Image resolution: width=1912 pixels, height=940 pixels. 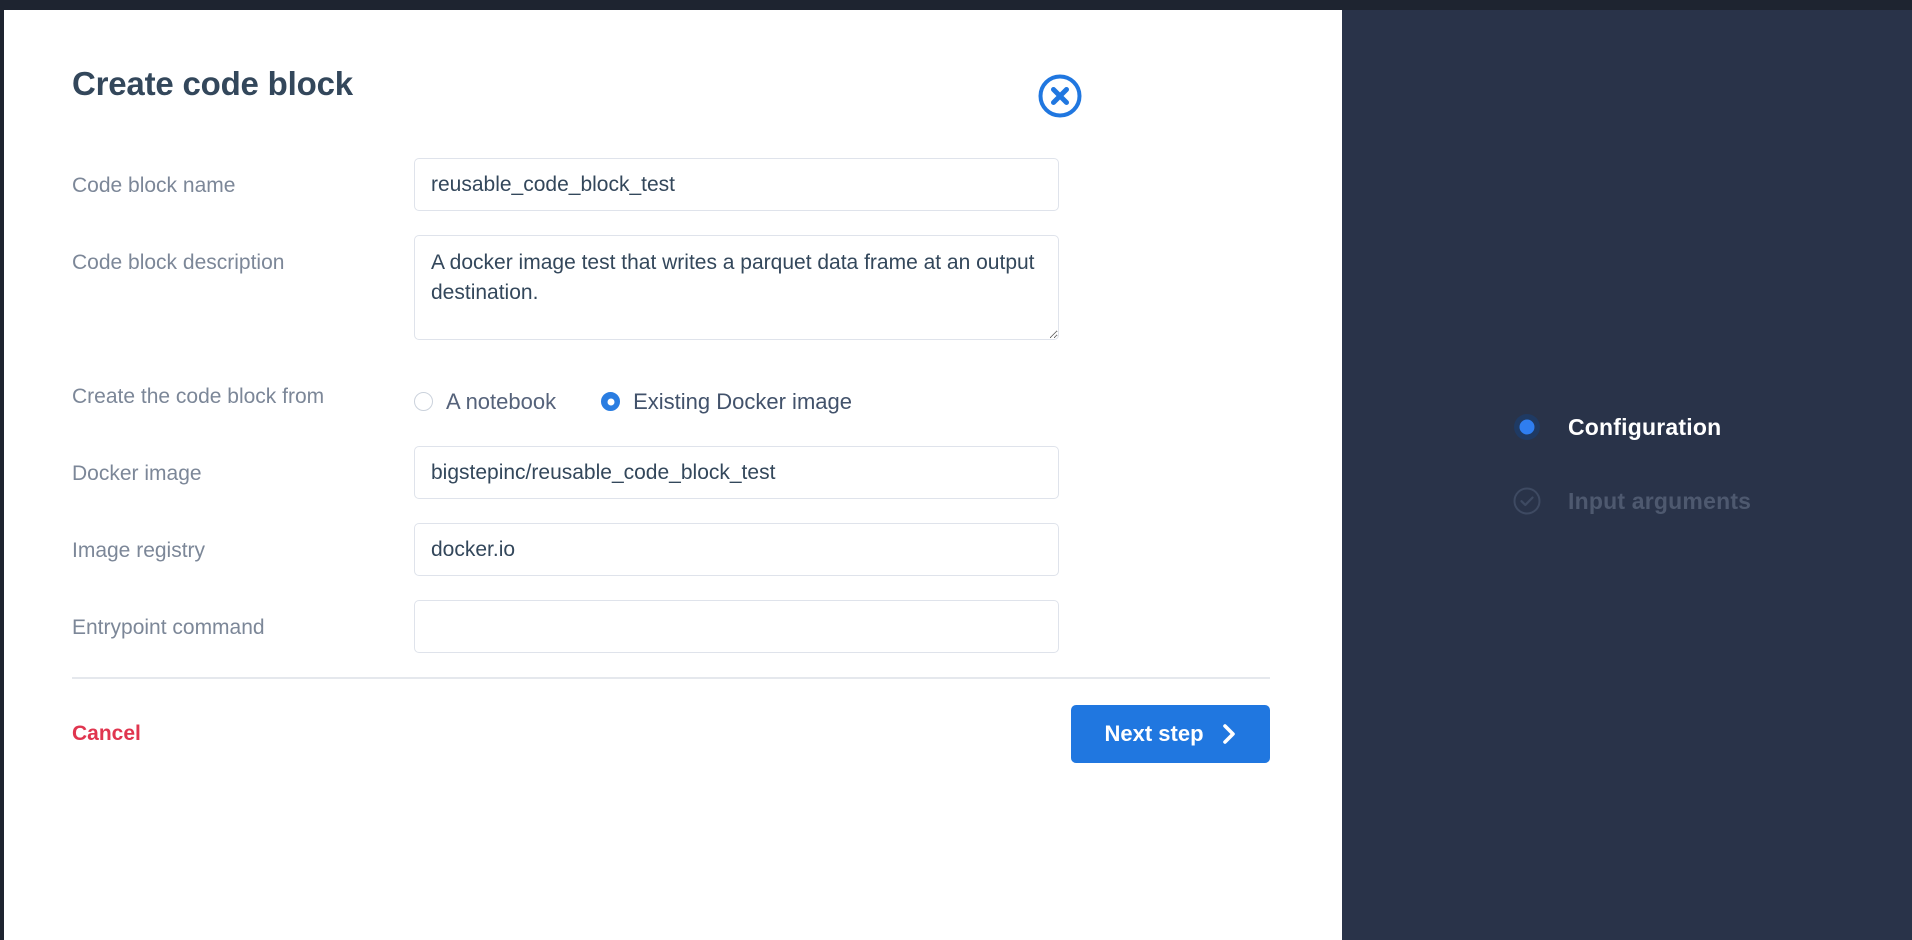 I want to click on code-block-name-input, so click(x=736, y=184).